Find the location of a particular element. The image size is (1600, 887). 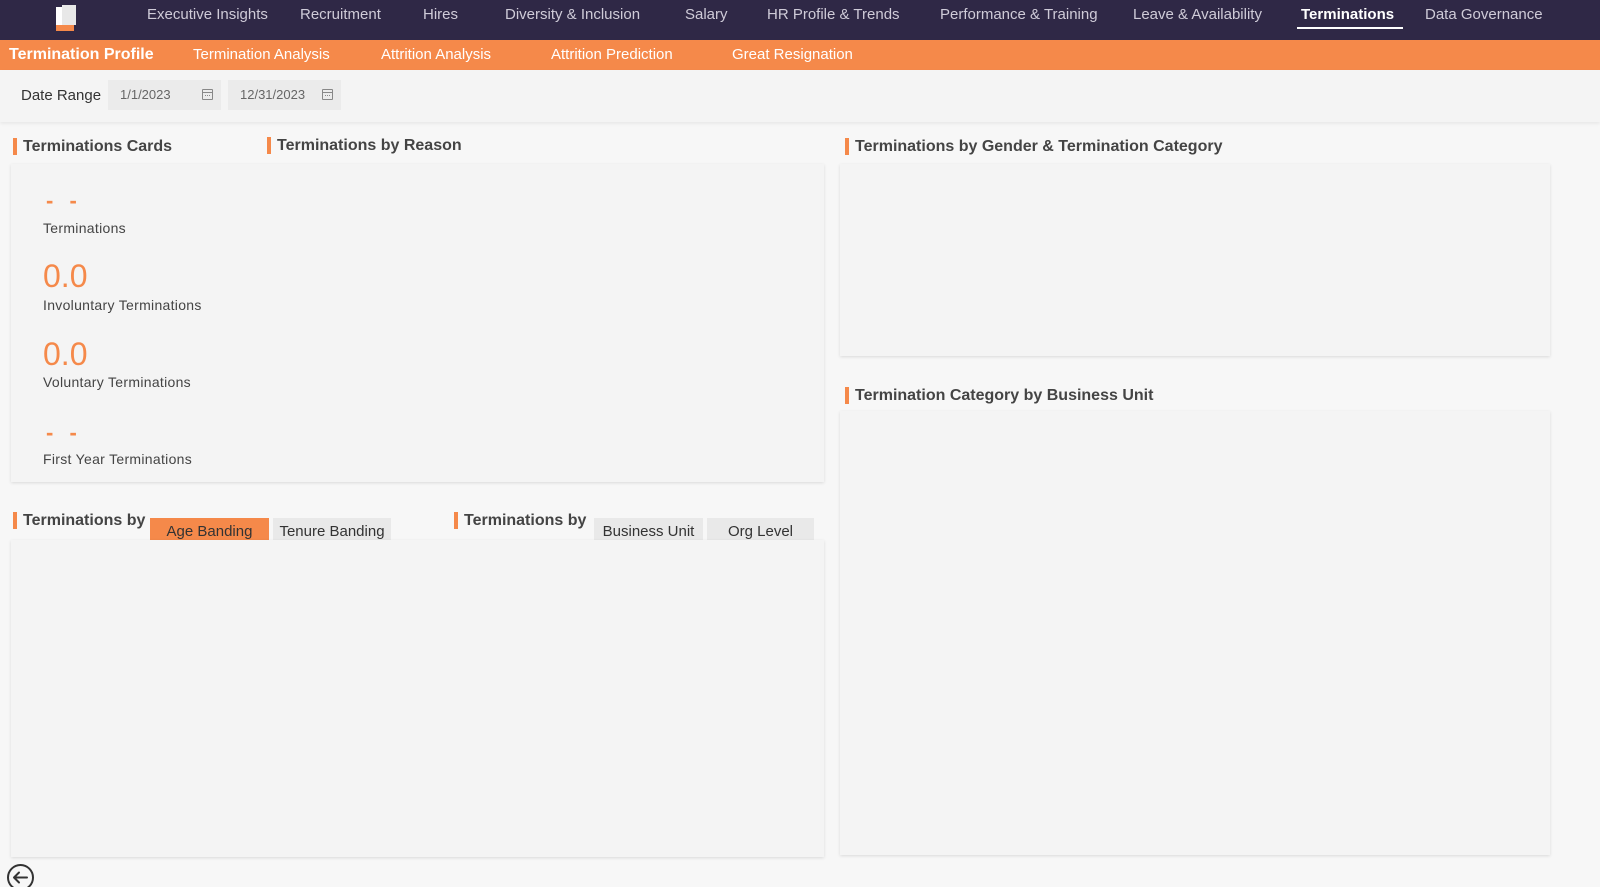

nav-recruitment: Recruitment is located at coordinates (340, 20).